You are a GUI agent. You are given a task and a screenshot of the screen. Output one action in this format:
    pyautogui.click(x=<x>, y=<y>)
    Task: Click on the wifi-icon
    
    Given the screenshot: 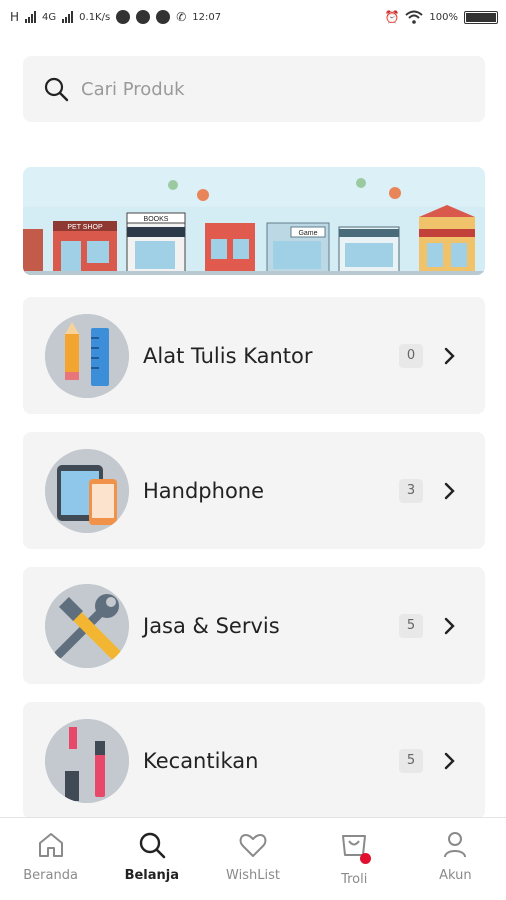 What is the action you would take?
    pyautogui.click(x=414, y=17)
    